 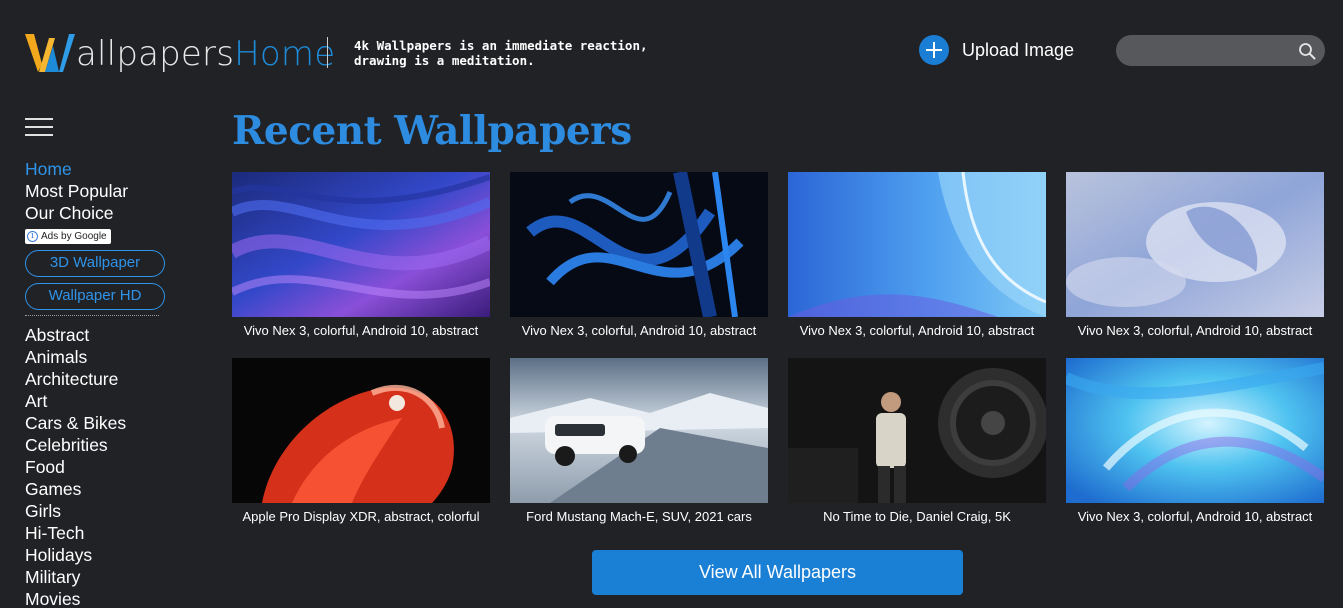 What do you see at coordinates (112, 169) in the screenshot?
I see `nav-home: Home` at bounding box center [112, 169].